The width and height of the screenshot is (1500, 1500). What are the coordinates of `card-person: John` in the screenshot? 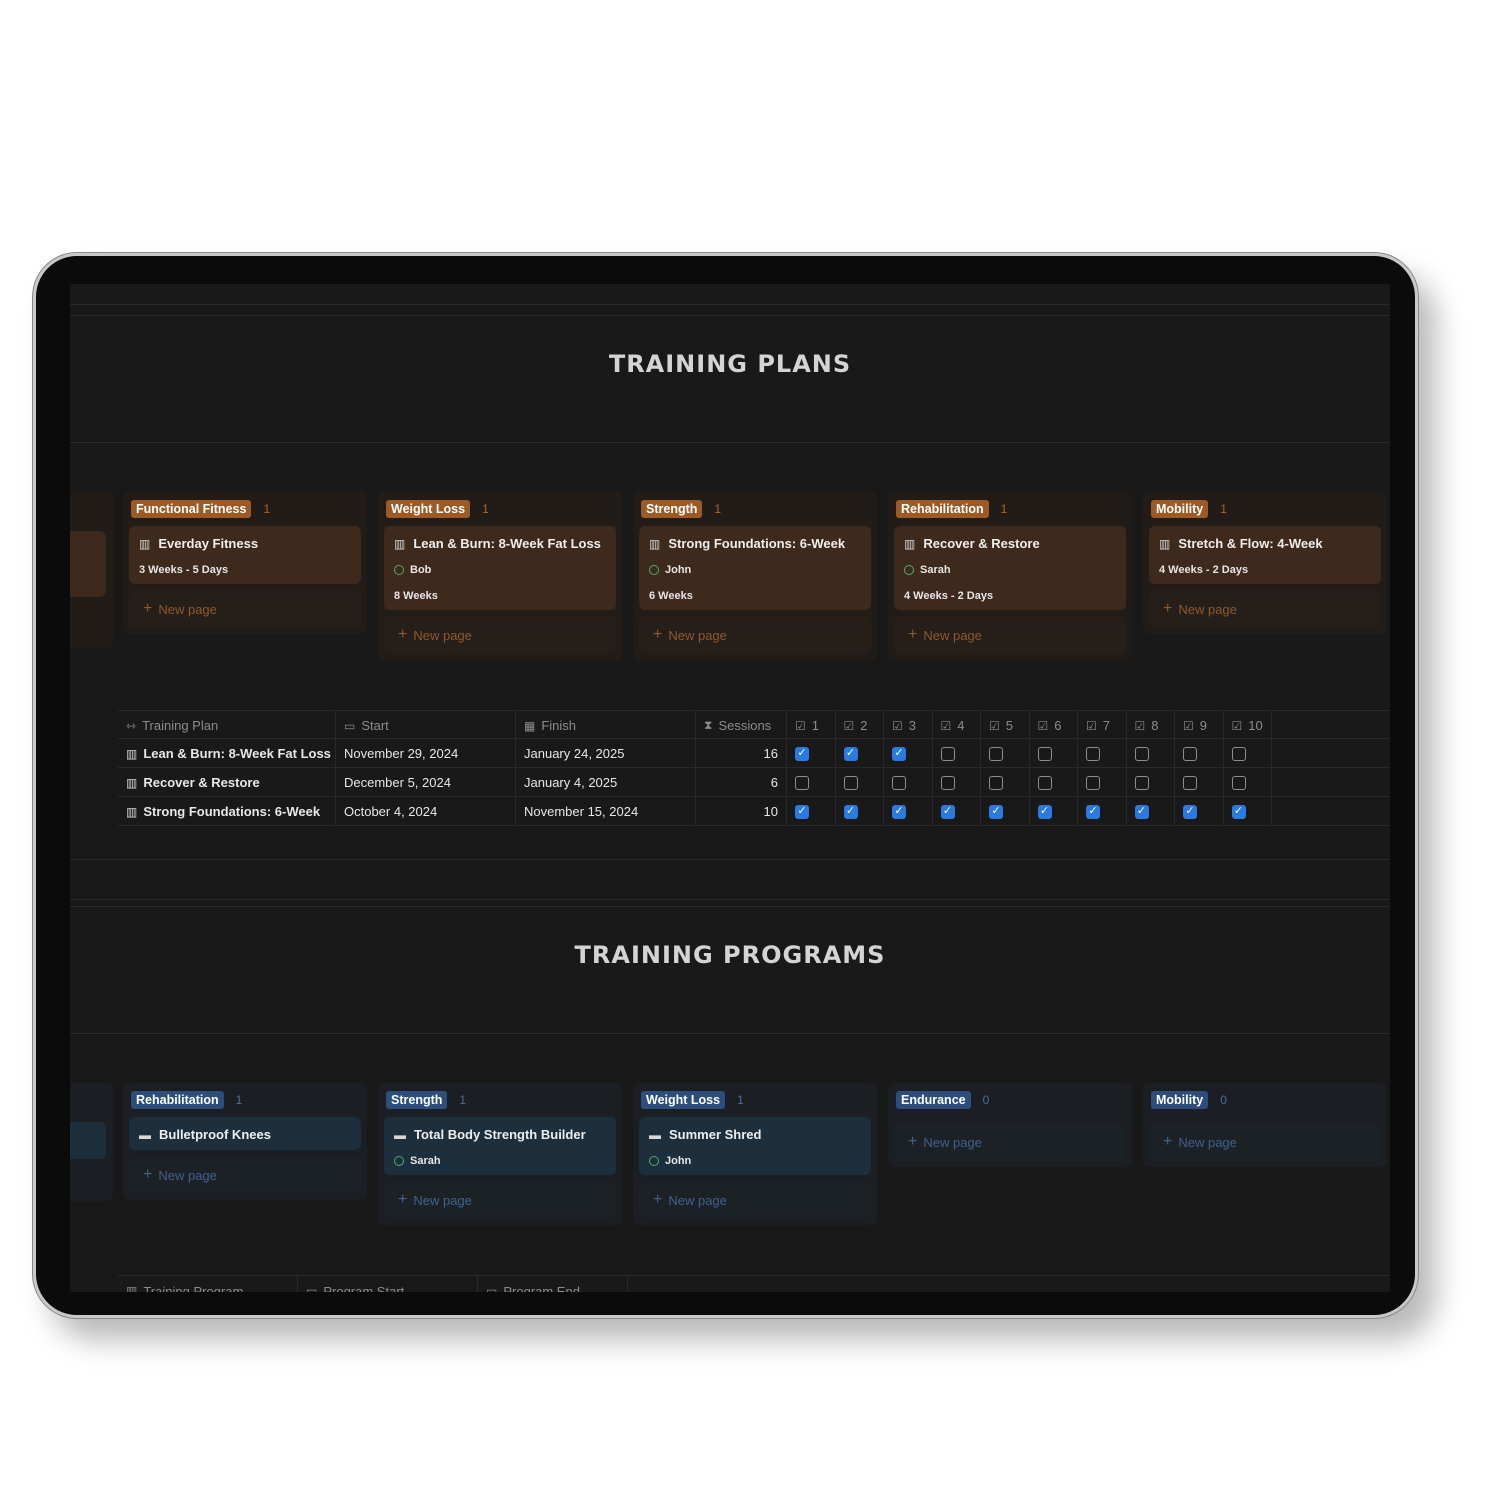 It's located at (755, 1161).